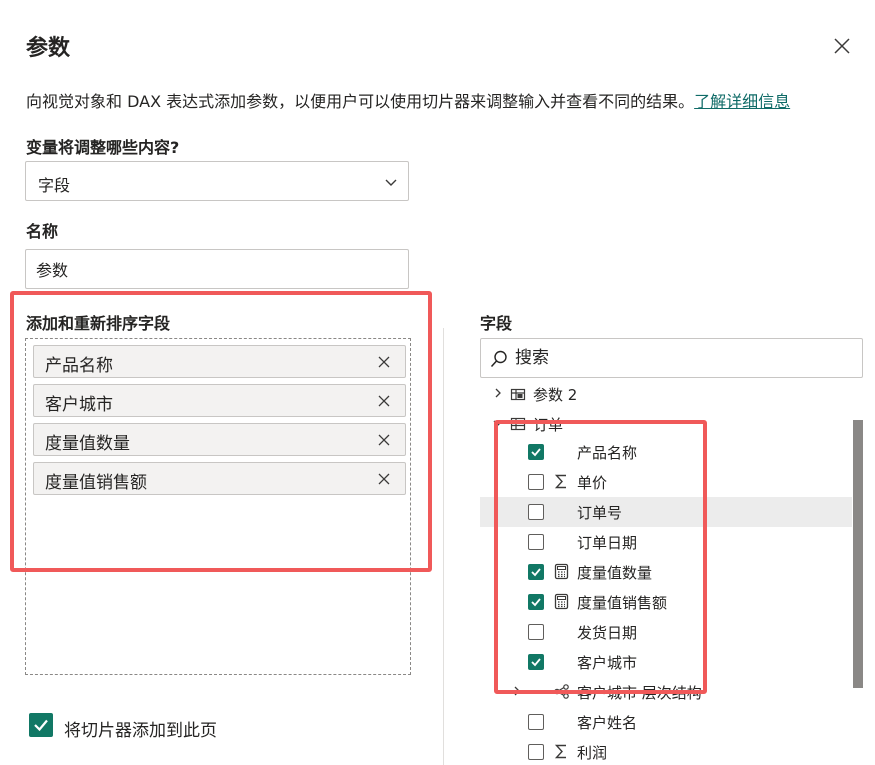  Describe the element at coordinates (666, 722) in the screenshot. I see `field-row-customer-name: 客户姓名` at that location.